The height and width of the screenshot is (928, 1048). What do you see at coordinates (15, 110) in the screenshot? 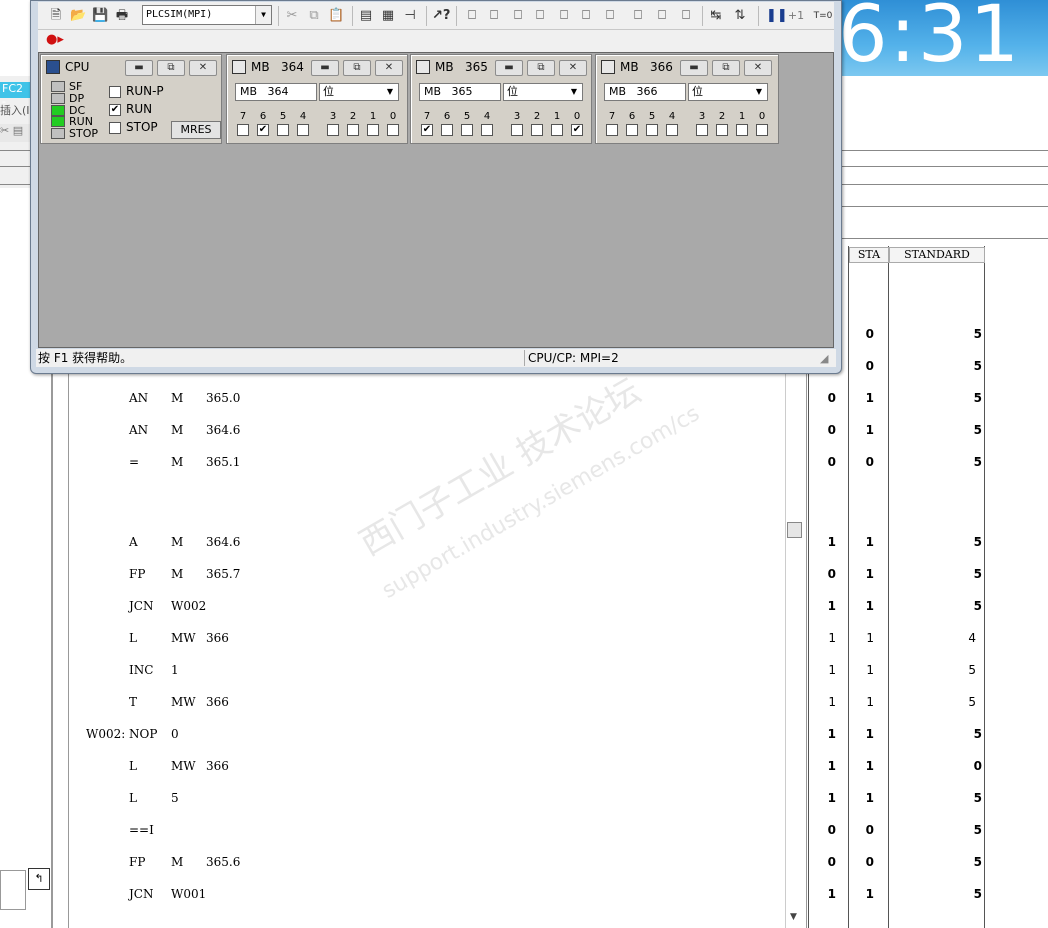
I see `menu-insert: 插入(I` at bounding box center [15, 110].